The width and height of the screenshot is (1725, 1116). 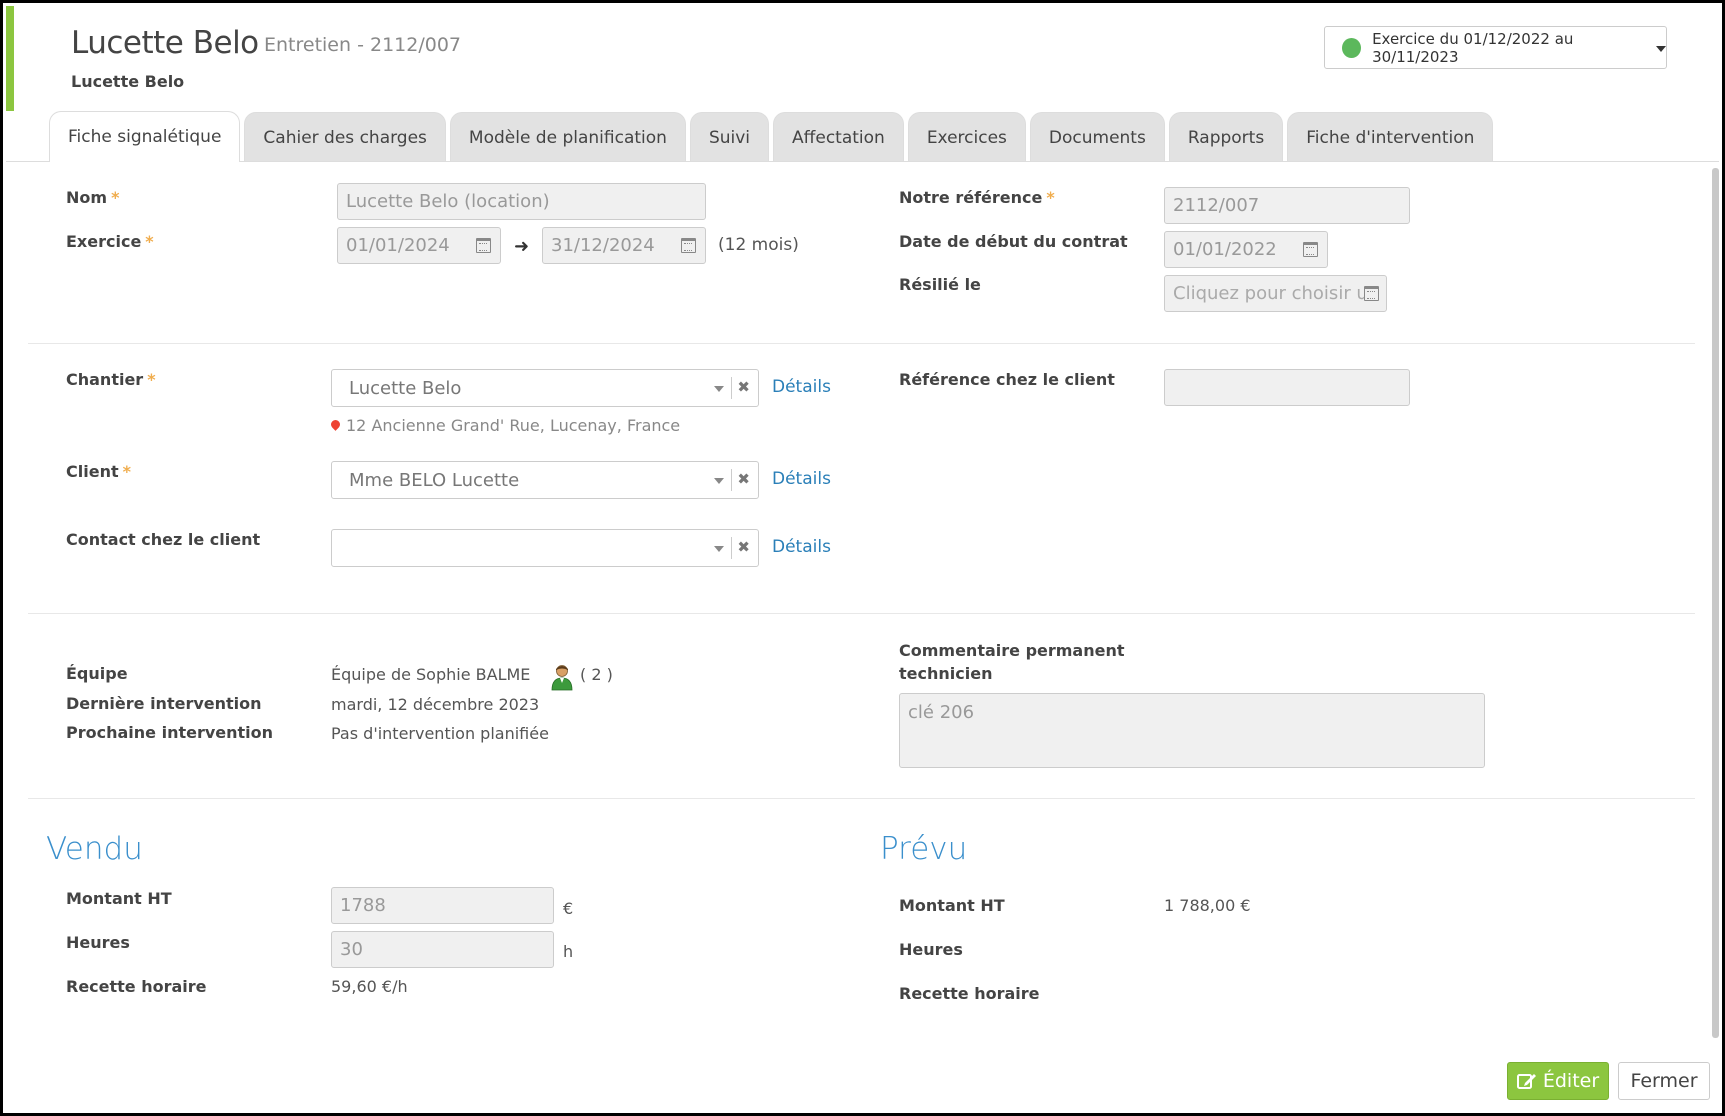 I want to click on tabs-divider, so click(x=862, y=161).